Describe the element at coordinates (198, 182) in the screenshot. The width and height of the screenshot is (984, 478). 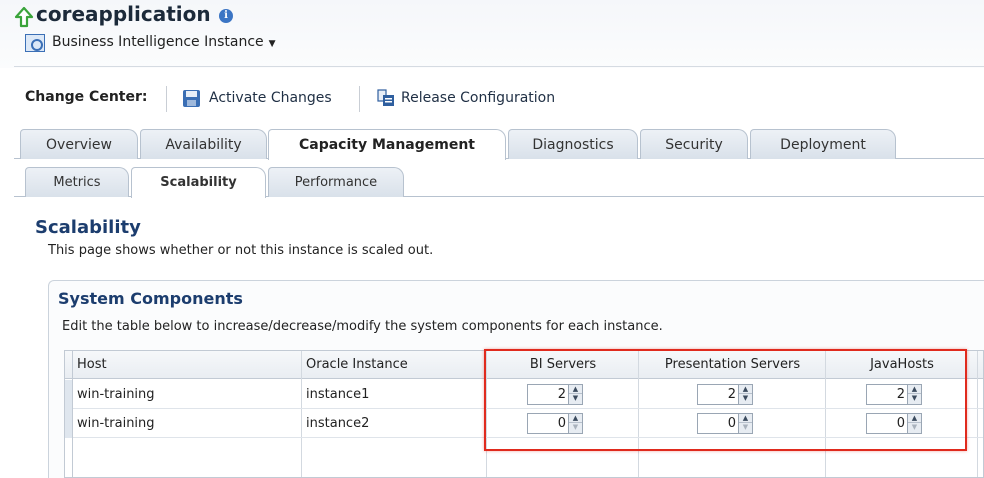
I see `subtab-scalability: Scalability` at that location.